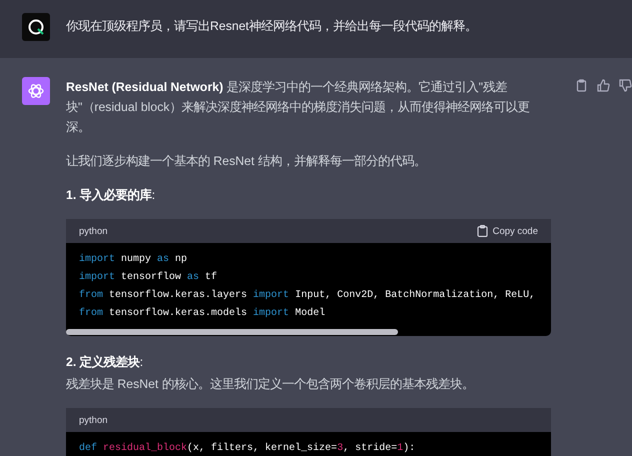  Describe the element at coordinates (111, 195) in the screenshot. I see `section-heading: 1. 导入必要的库:` at that location.